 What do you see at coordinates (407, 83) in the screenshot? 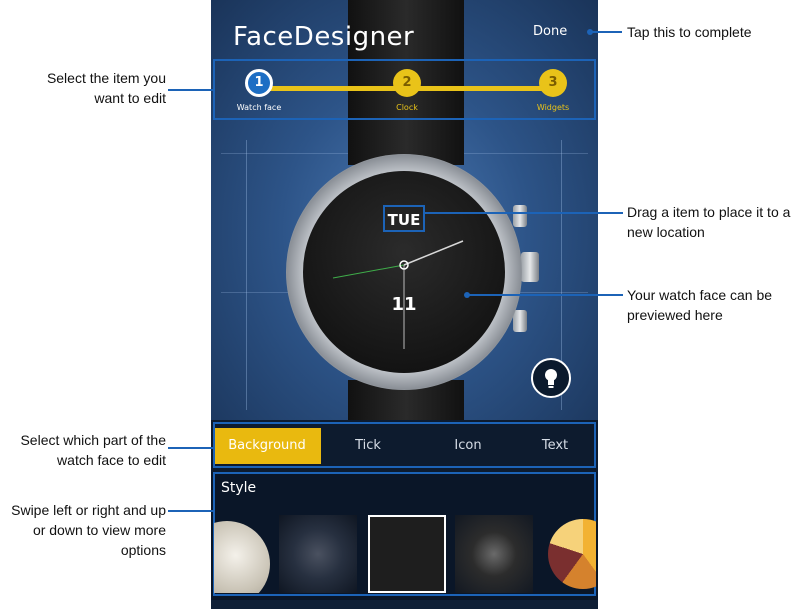
I see `step-clock: 2` at bounding box center [407, 83].